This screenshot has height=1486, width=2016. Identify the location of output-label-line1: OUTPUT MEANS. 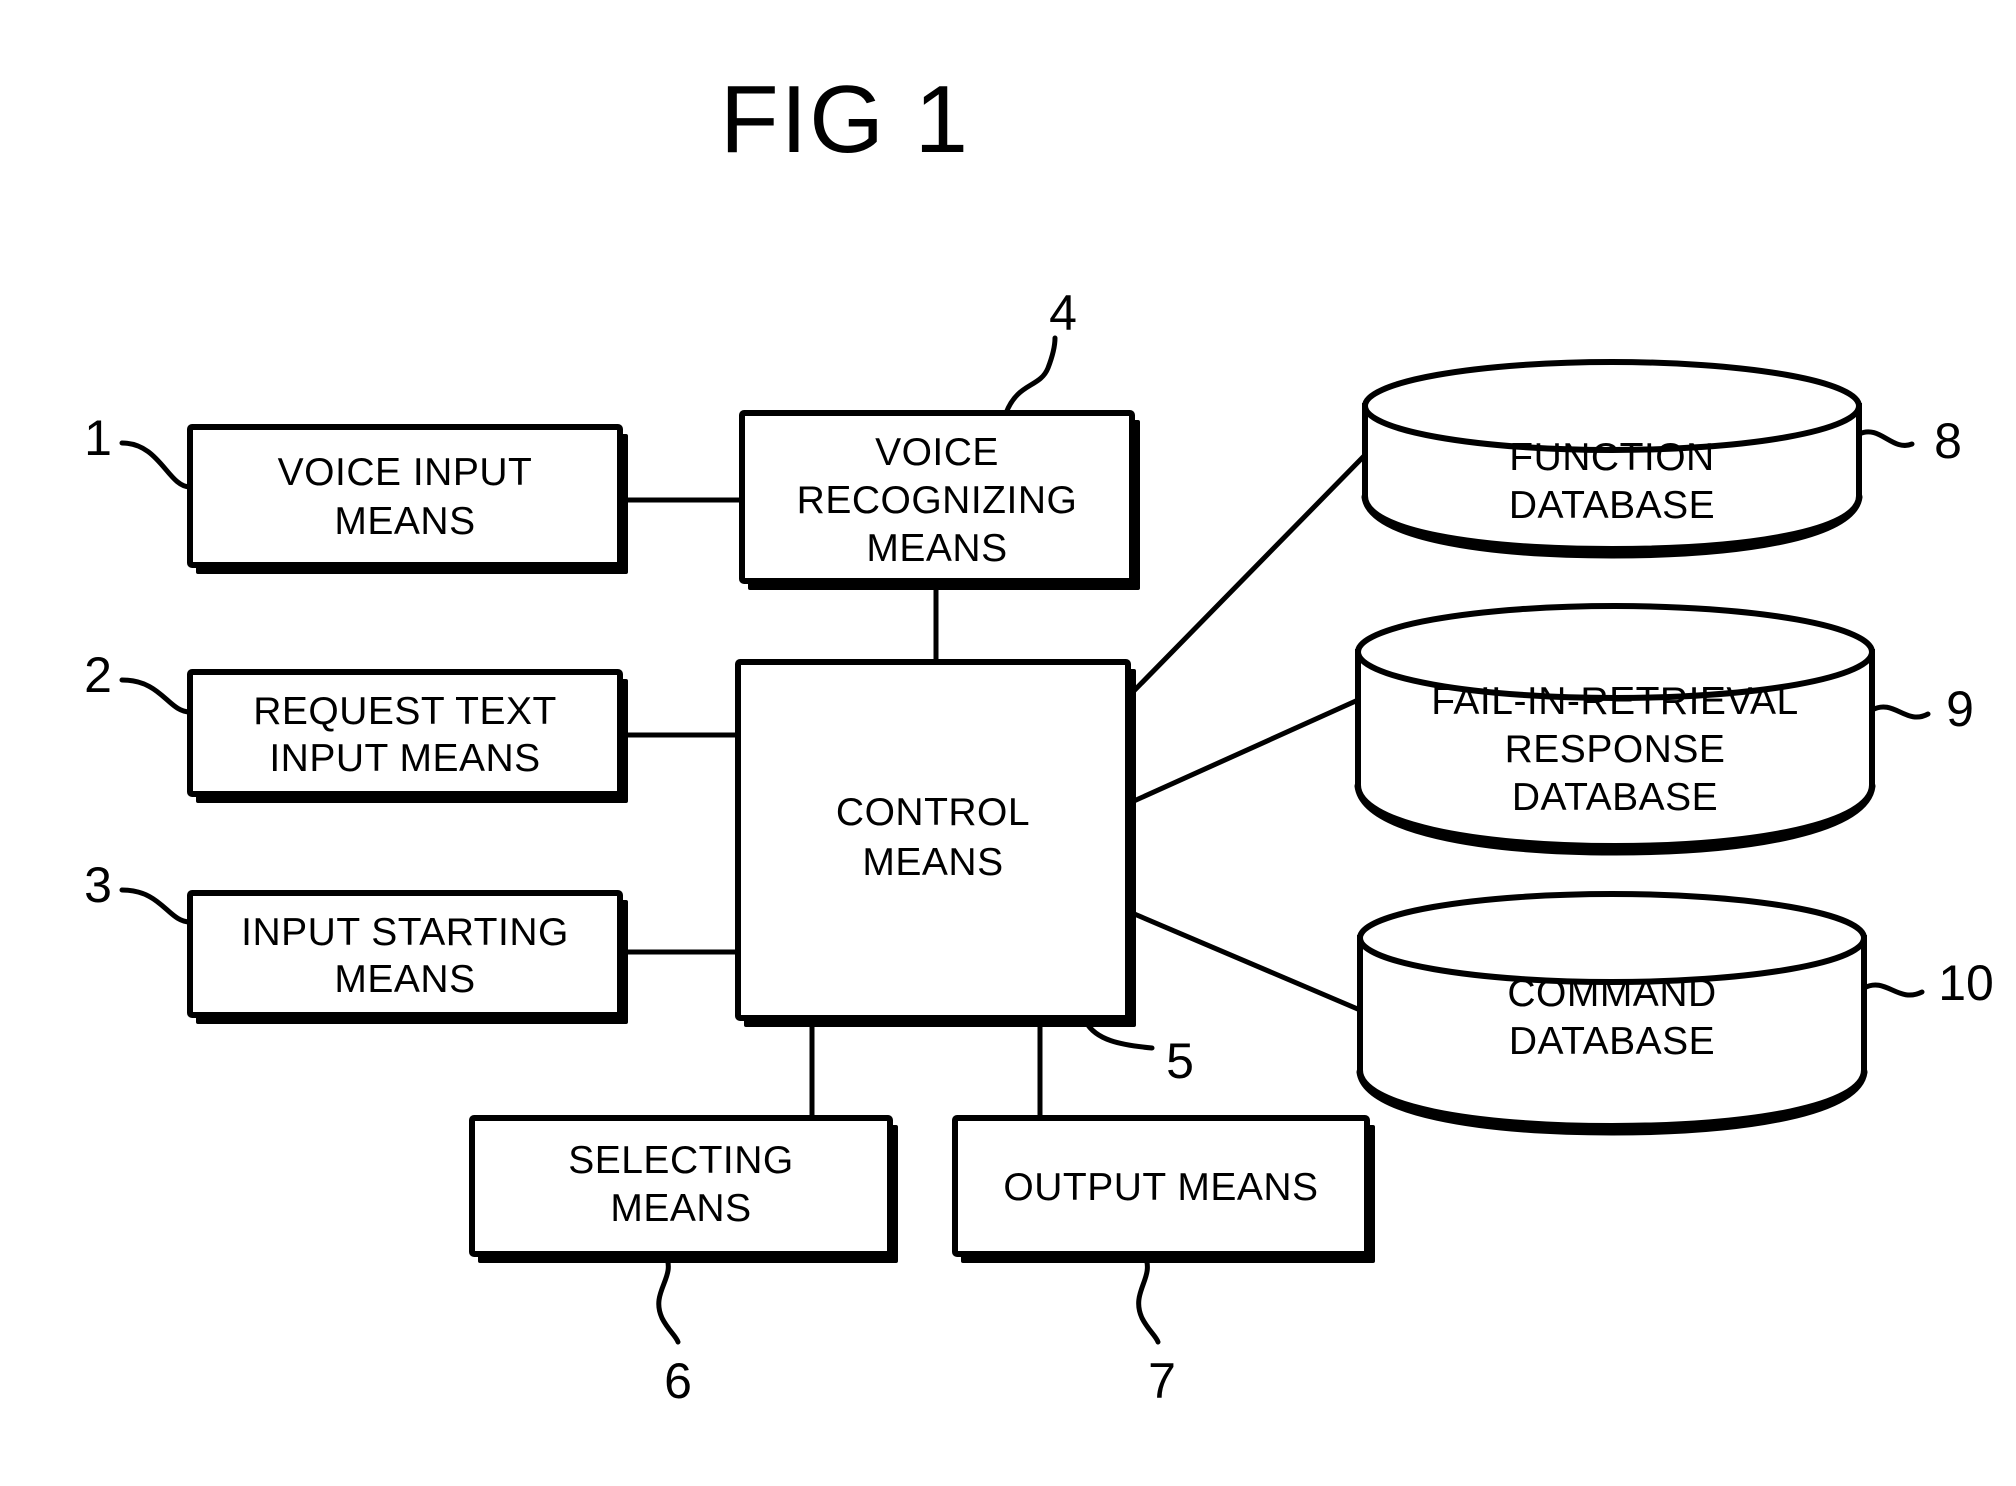
(1160, 1187).